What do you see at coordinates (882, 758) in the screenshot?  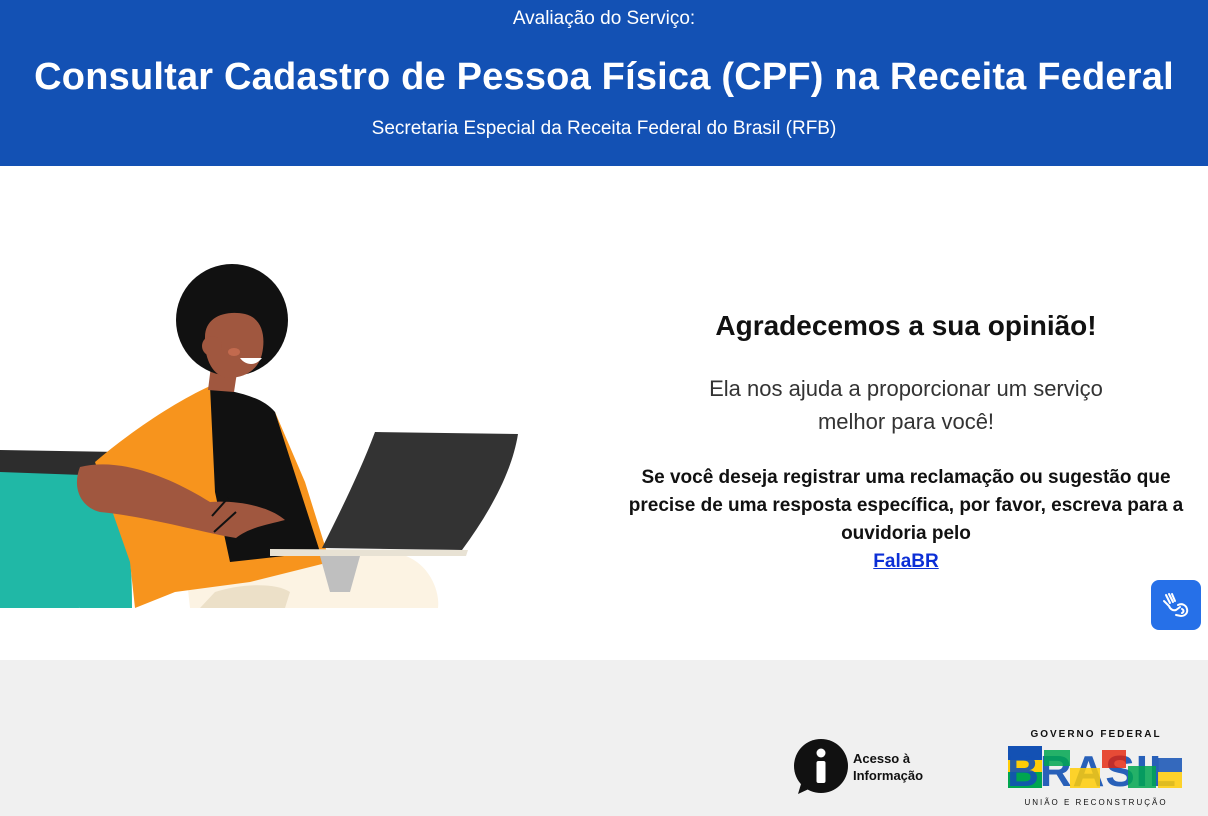 I see `acesso-line-1: Acesso à` at bounding box center [882, 758].